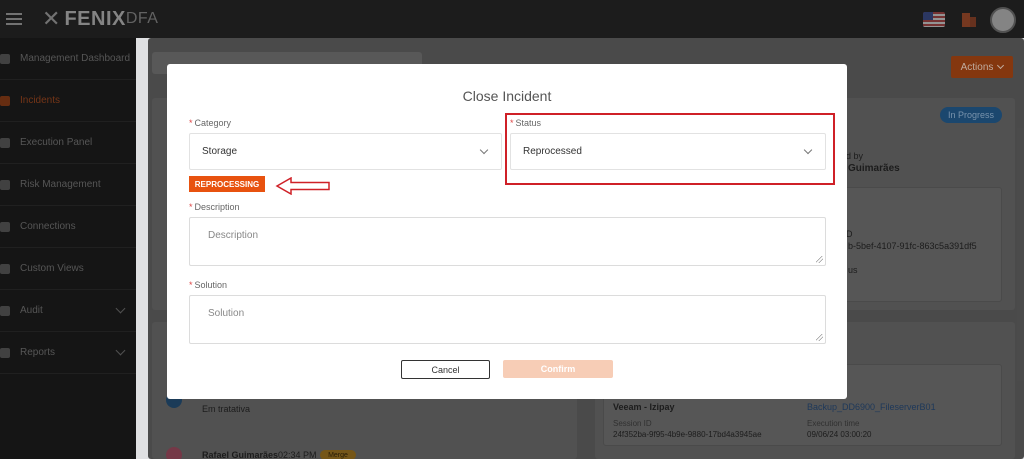 This screenshot has width=1024, height=459. I want to click on category-value: Storage, so click(220, 151).